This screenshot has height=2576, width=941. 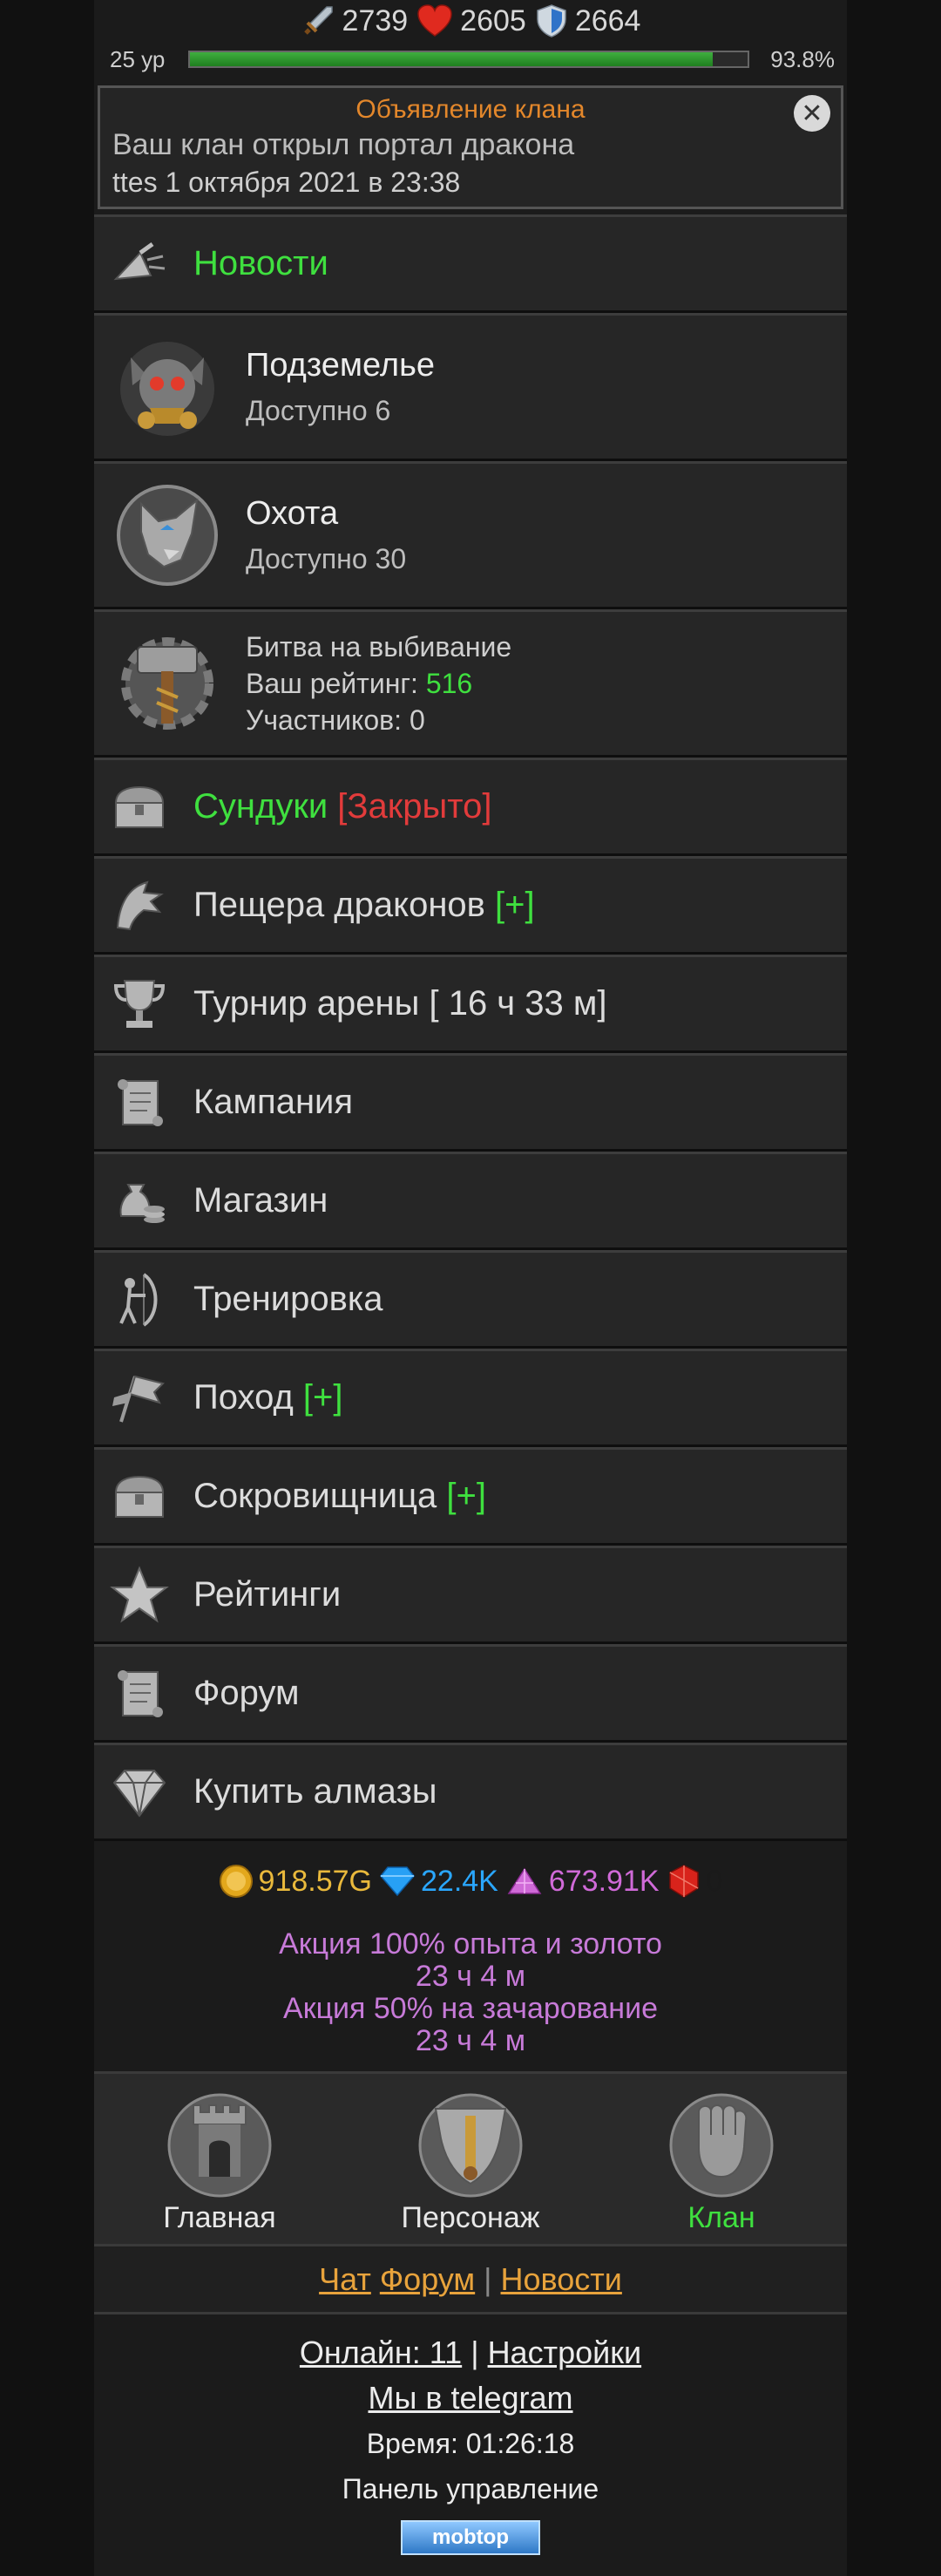 I want to click on menu-campaign-label: Кампания, so click(x=274, y=1102).